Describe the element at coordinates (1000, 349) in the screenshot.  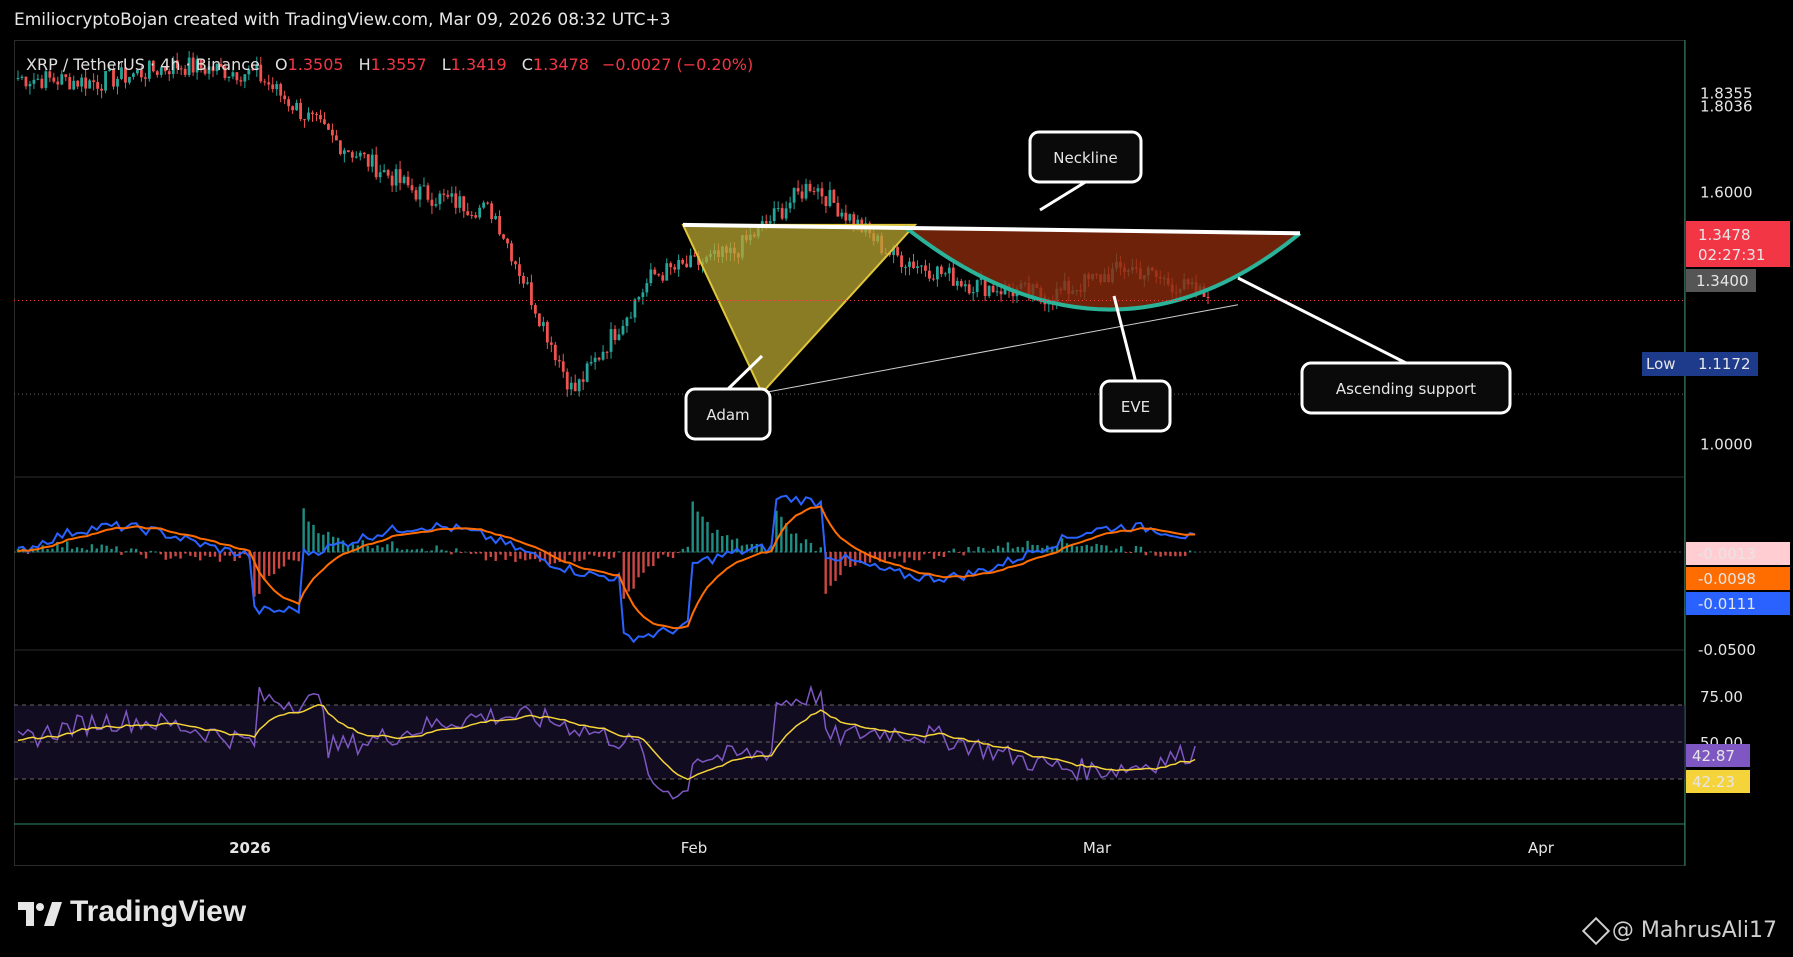
I see `ascending-support-line` at that location.